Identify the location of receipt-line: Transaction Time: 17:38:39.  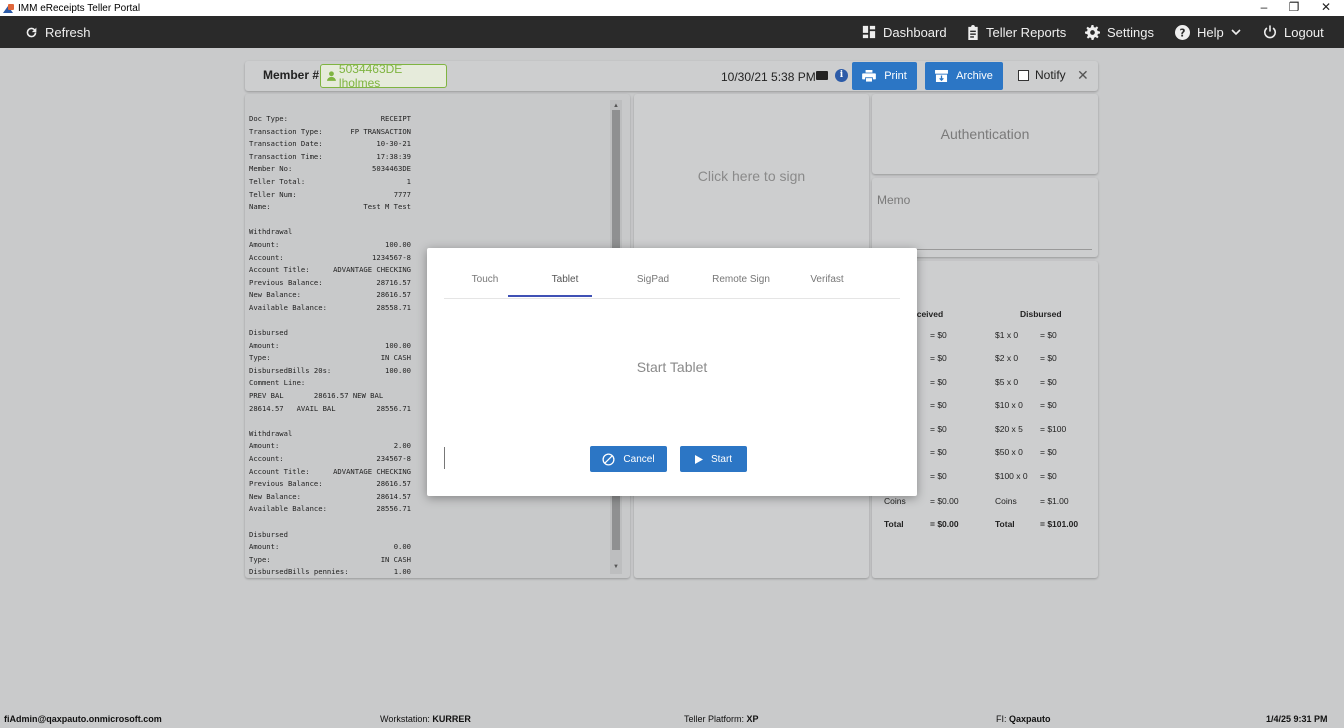
(330, 157).